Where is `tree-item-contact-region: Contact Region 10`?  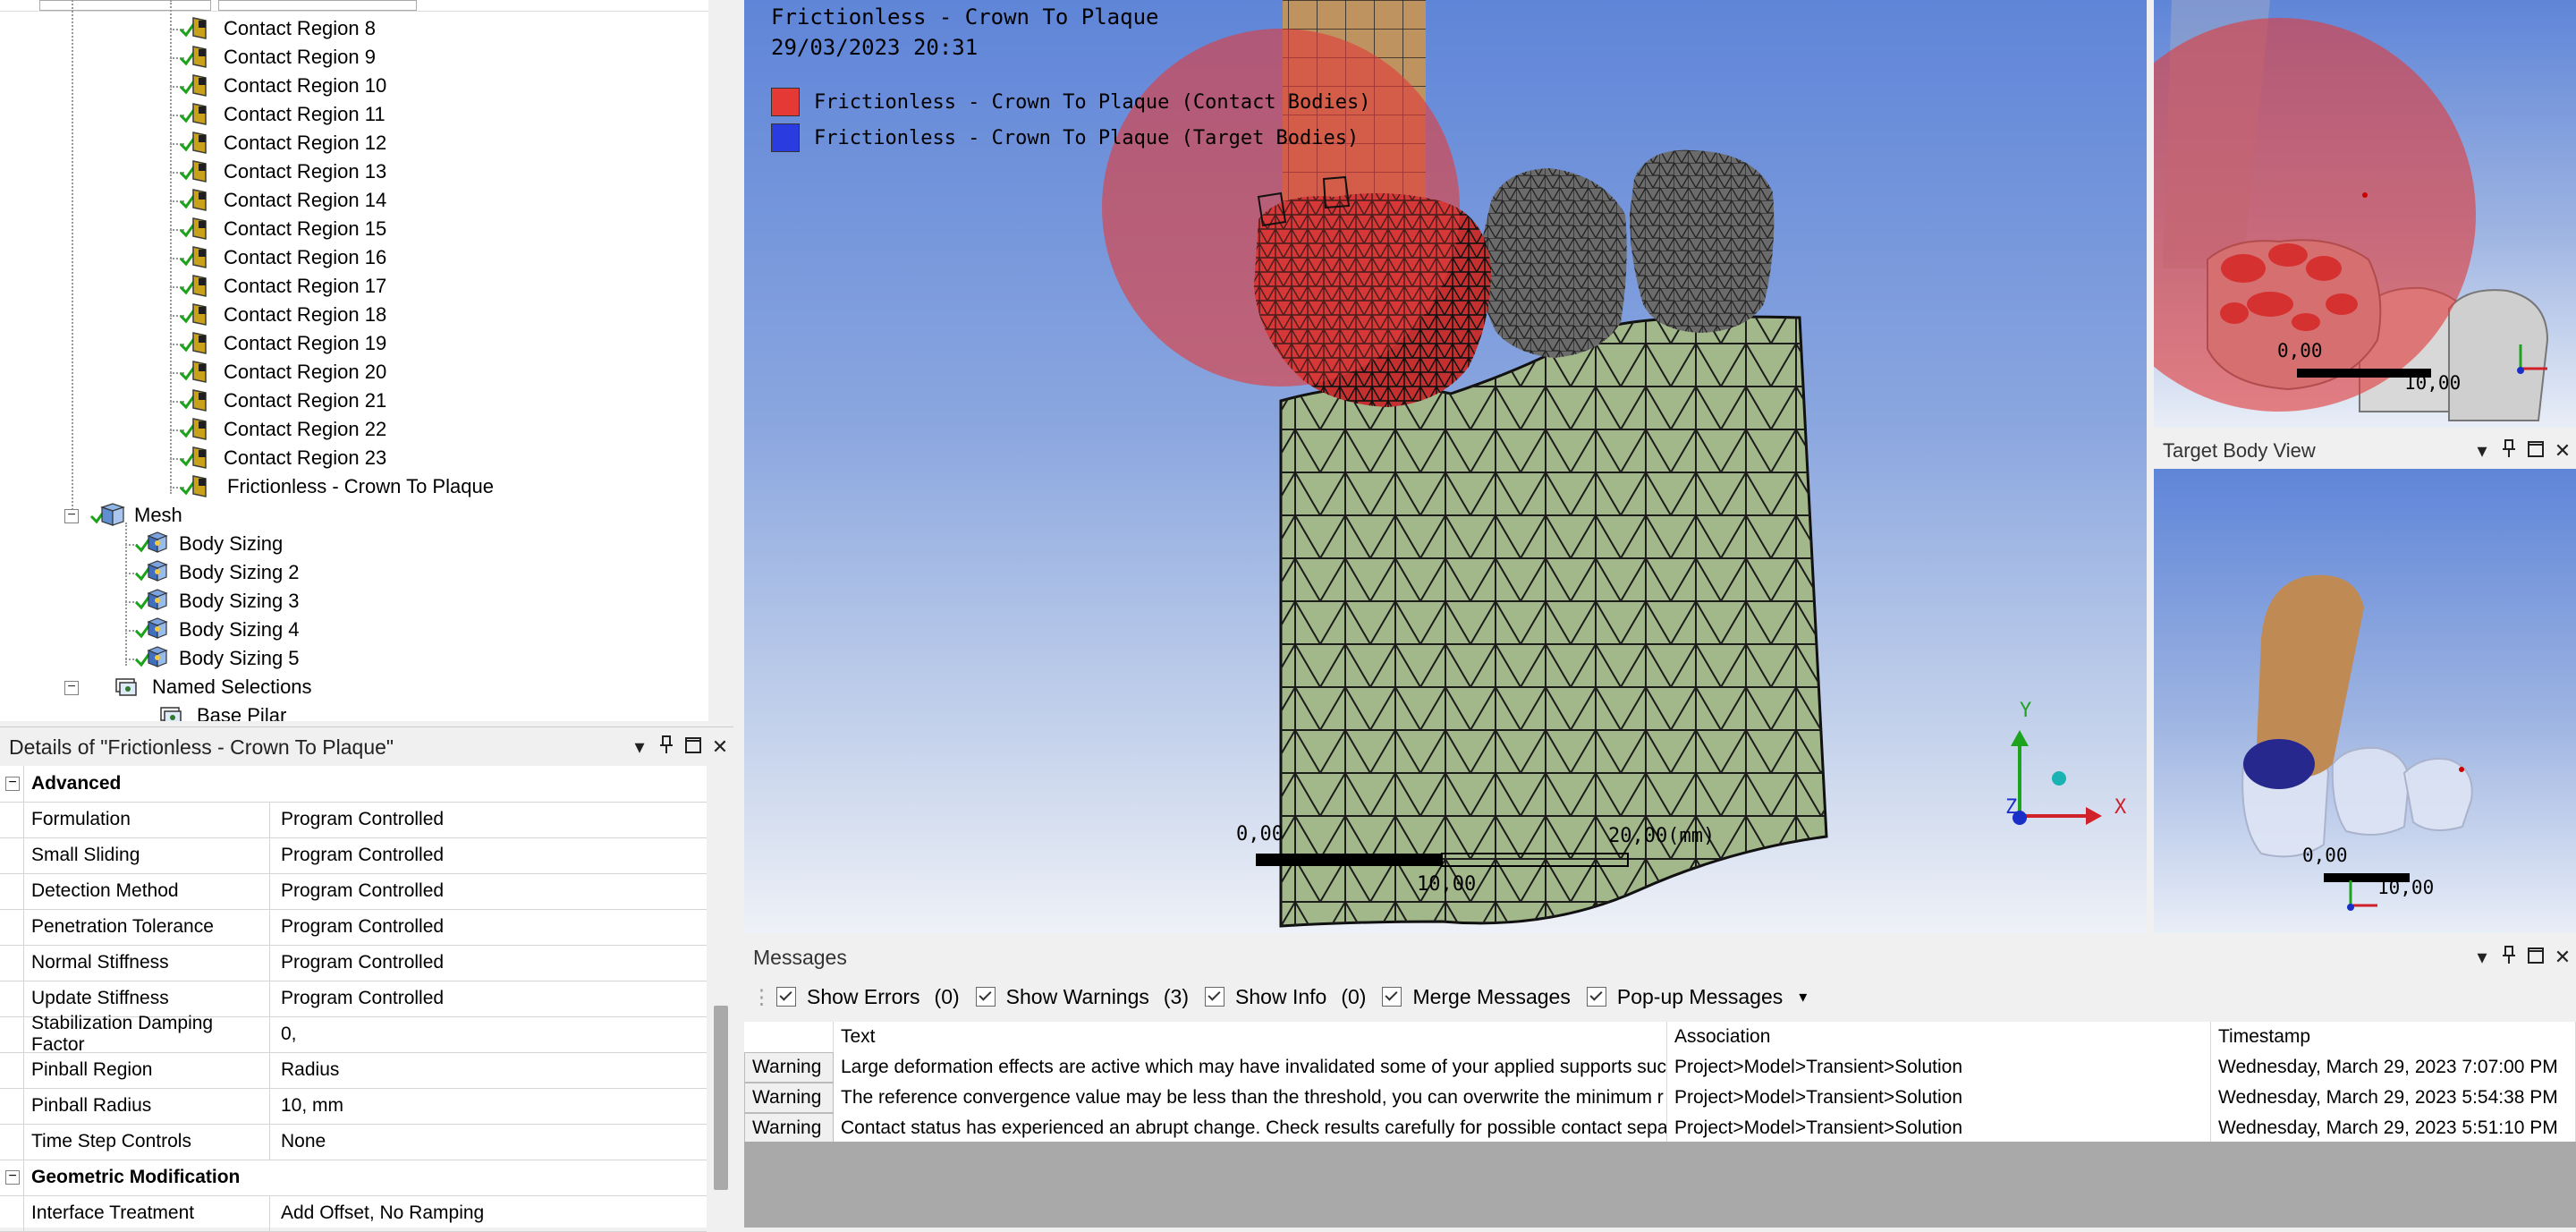 tree-item-contact-region: Contact Region 10 is located at coordinates (282, 86).